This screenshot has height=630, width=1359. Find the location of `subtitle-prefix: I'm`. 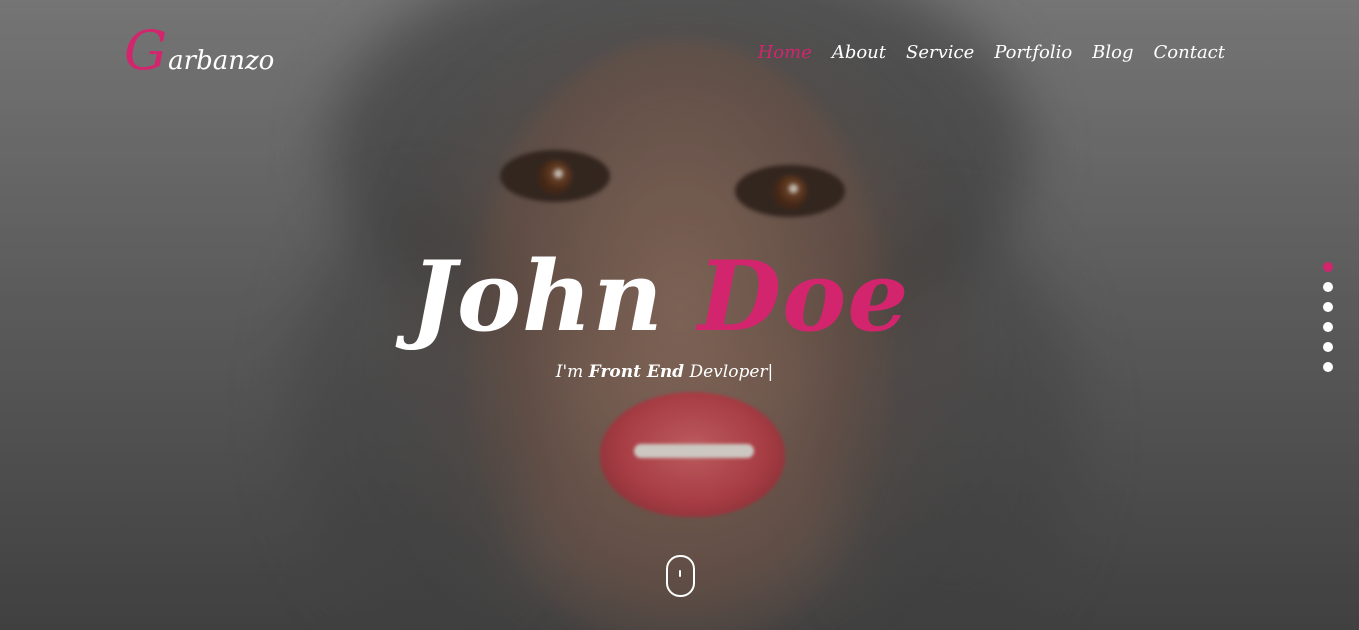

subtitle-prefix: I'm is located at coordinates (569, 372).